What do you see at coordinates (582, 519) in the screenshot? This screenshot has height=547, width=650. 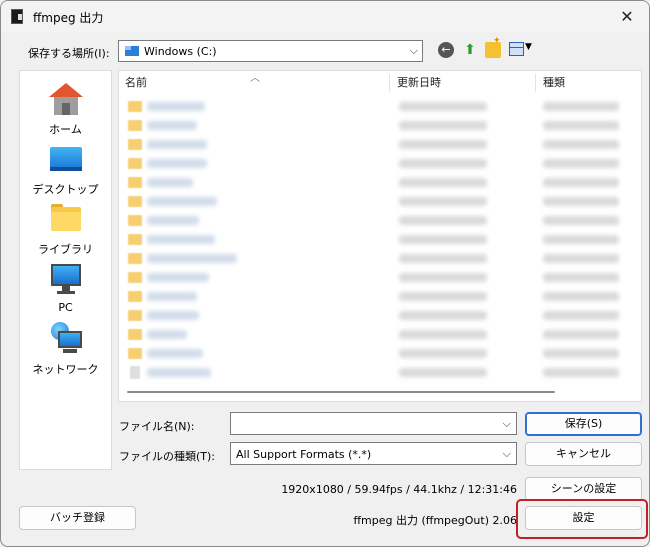 I see `settings-highlight-box` at bounding box center [582, 519].